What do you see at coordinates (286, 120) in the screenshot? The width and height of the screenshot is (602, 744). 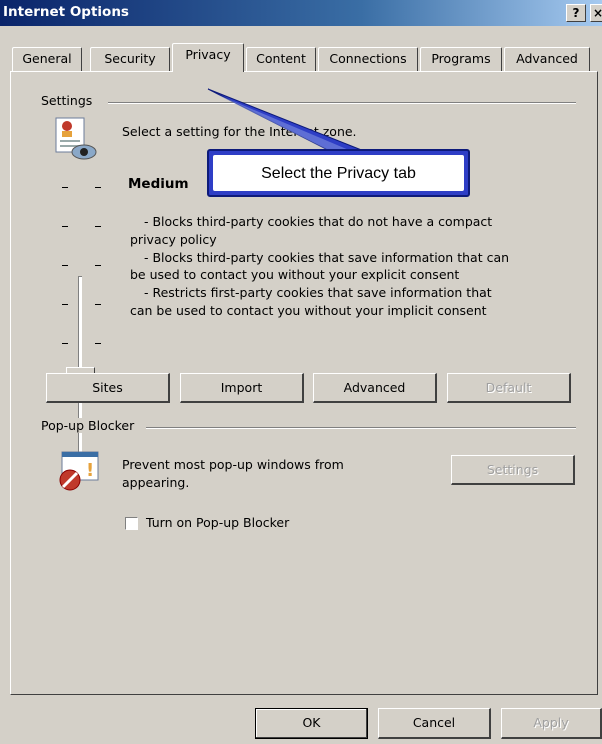 I see `callout-pointer` at bounding box center [286, 120].